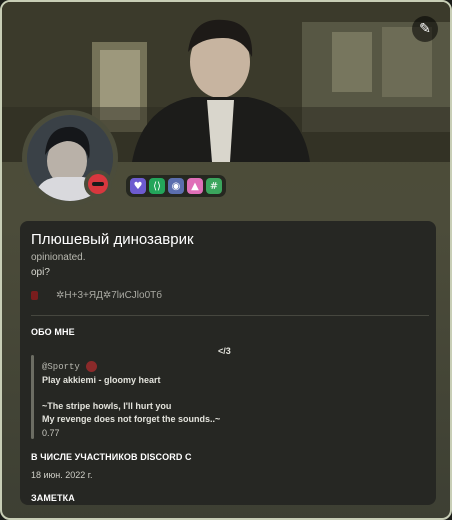 This screenshot has height=520, width=452. What do you see at coordinates (58, 257) in the screenshot?
I see `username: opinionated.` at bounding box center [58, 257].